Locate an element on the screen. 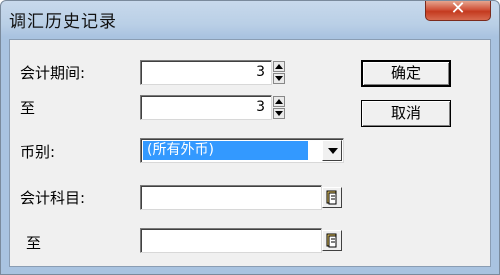 The height and width of the screenshot is (275, 500). title-bar: 调汇历史记录 ✕ is located at coordinates (250, 19).